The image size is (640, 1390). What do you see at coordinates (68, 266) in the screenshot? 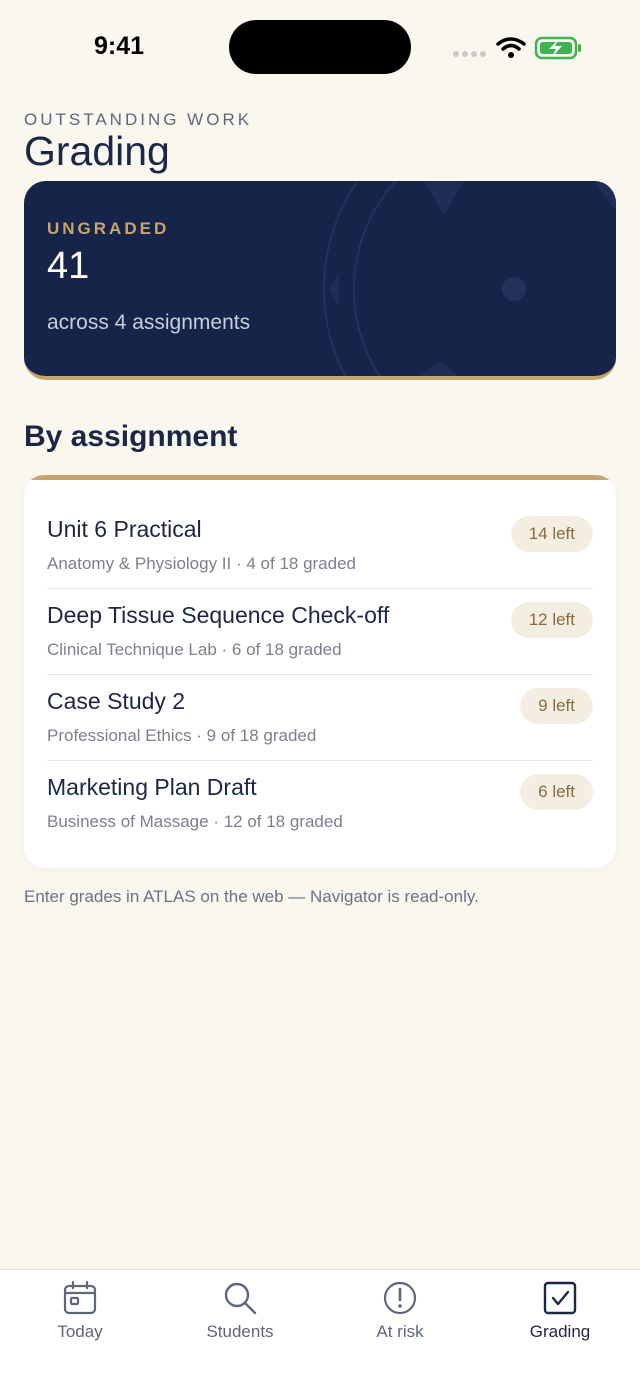
I see `ungraded-count: 41` at bounding box center [68, 266].